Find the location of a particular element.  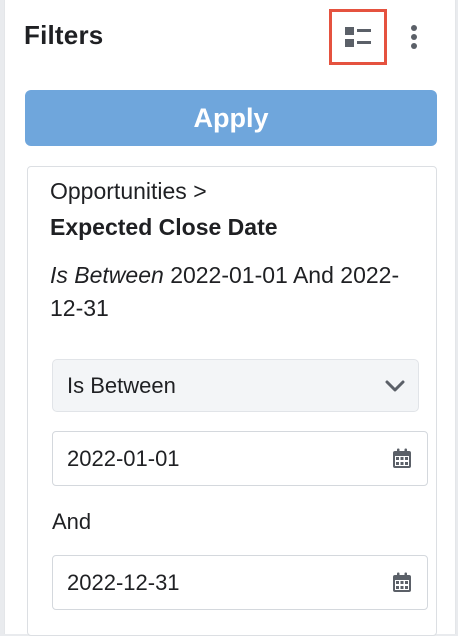

filter-description: Is Between 2022-01-01 And 2022-12-31 is located at coordinates (235, 292).